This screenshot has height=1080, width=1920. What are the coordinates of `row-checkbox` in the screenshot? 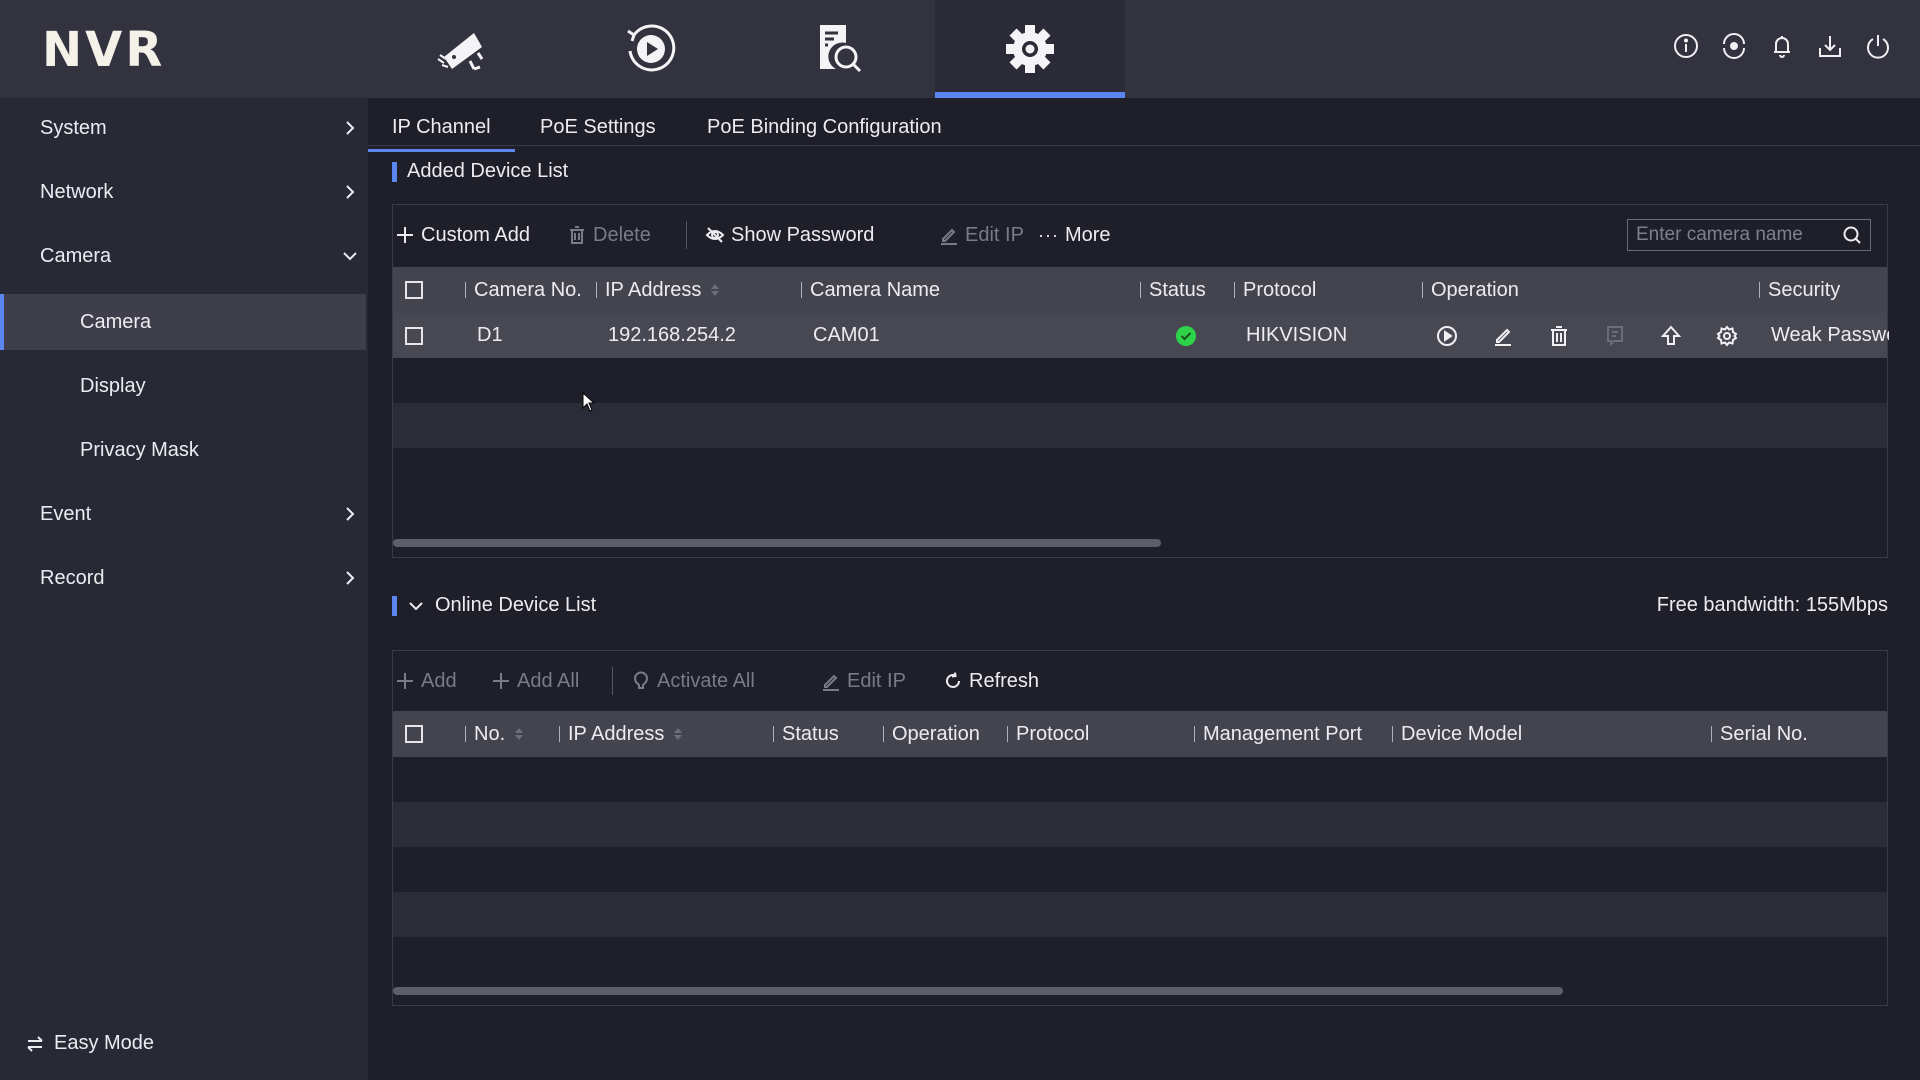 It's located at (414, 335).